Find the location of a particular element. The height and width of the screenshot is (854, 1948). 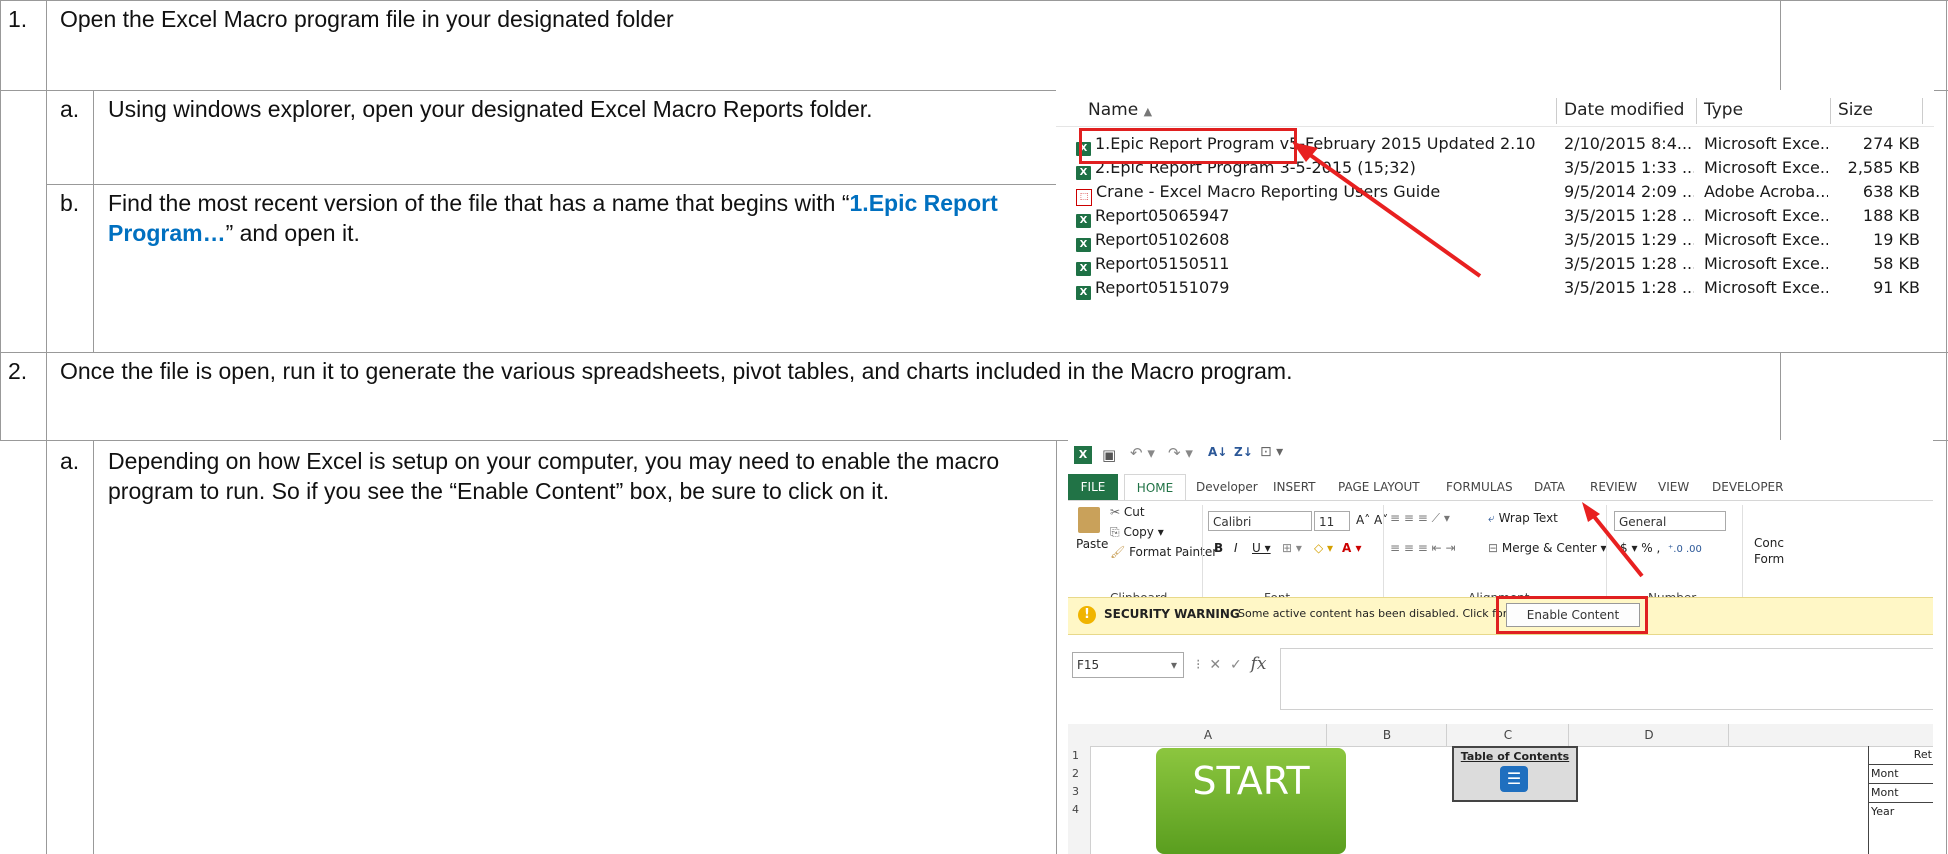

substep-b1-letter: b. is located at coordinates (70, 203).